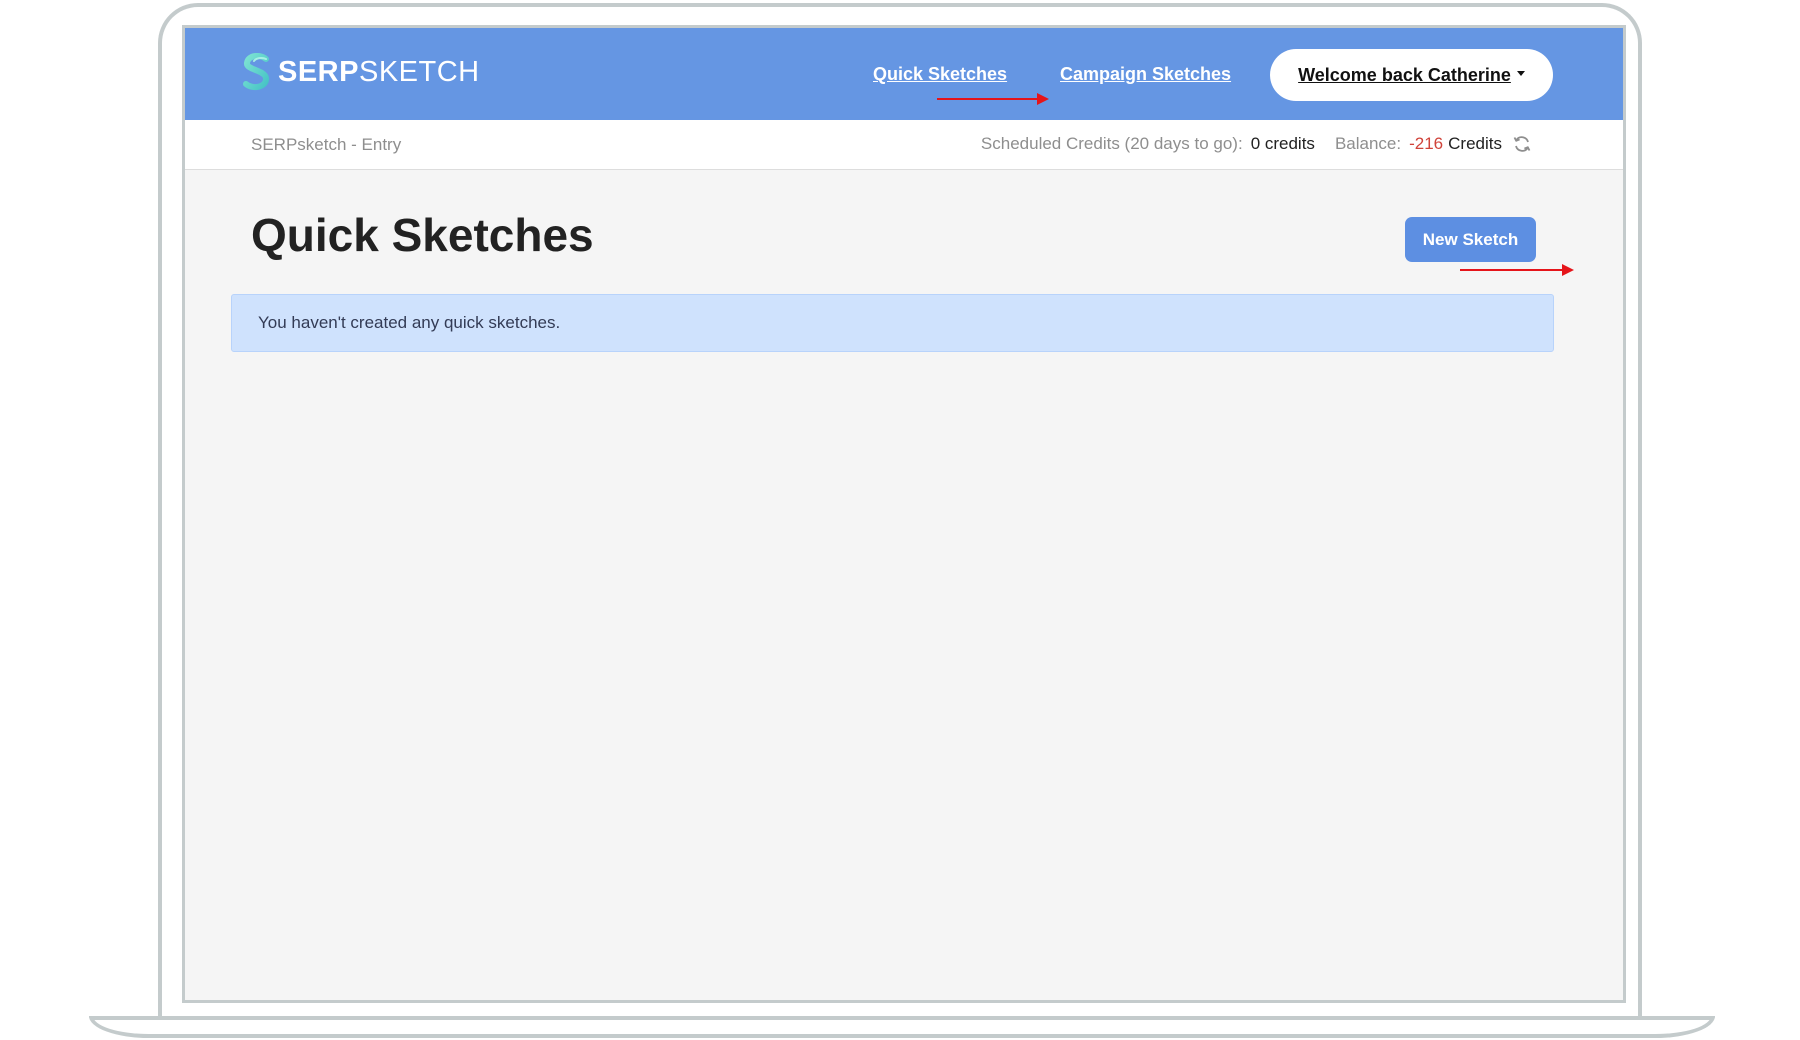  Describe the element at coordinates (940, 74) in the screenshot. I see `nav-quick-sketches: Quick Sketches` at that location.